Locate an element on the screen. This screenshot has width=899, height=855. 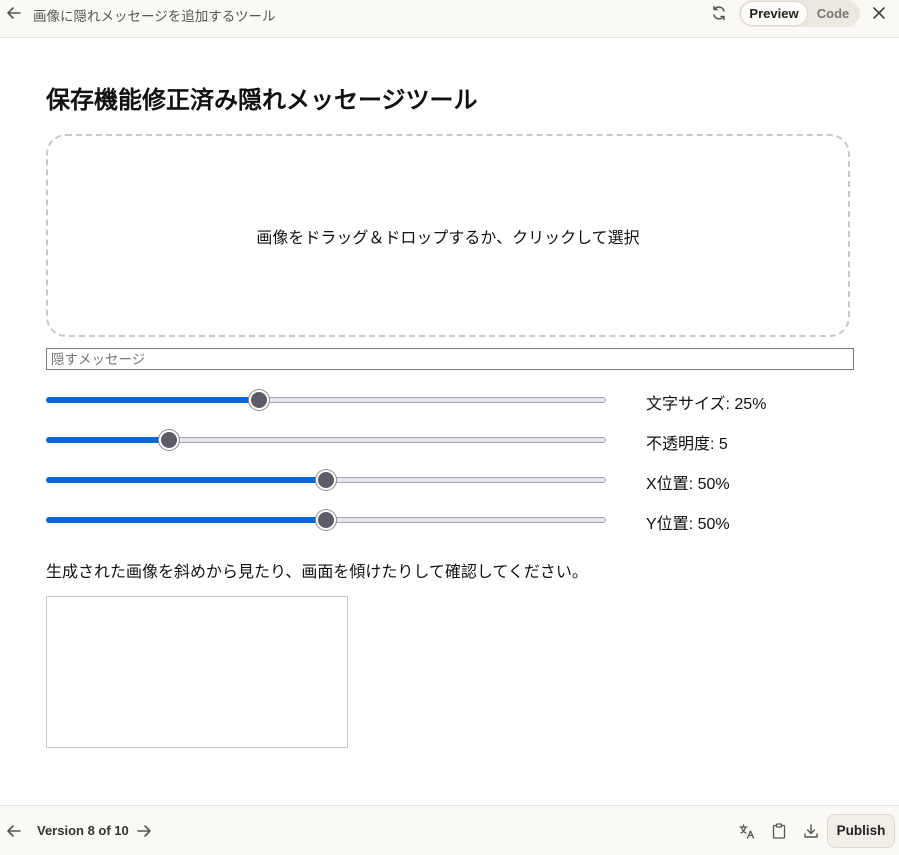
opacity-slider-row: 不透明度: 5 is located at coordinates (426, 440).